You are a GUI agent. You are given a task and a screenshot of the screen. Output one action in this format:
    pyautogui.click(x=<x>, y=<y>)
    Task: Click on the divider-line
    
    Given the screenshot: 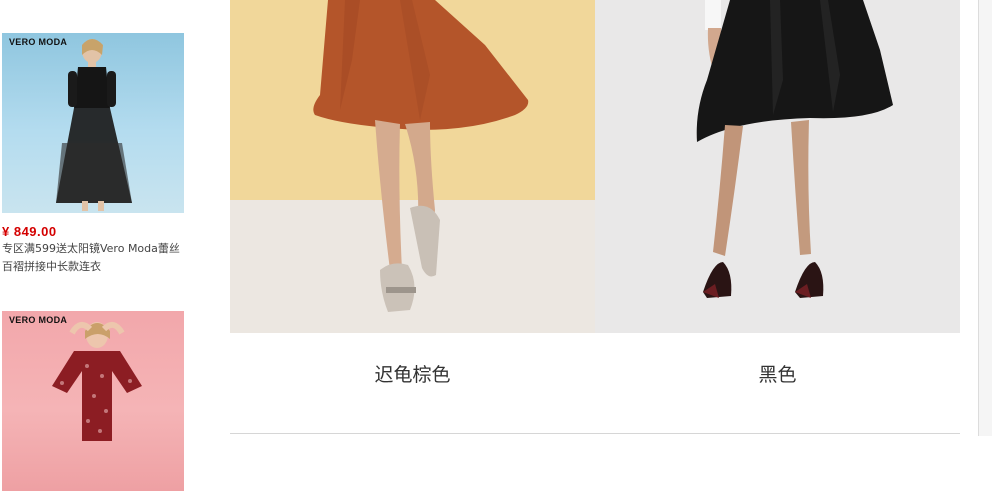 What is the action you would take?
    pyautogui.click(x=978, y=218)
    